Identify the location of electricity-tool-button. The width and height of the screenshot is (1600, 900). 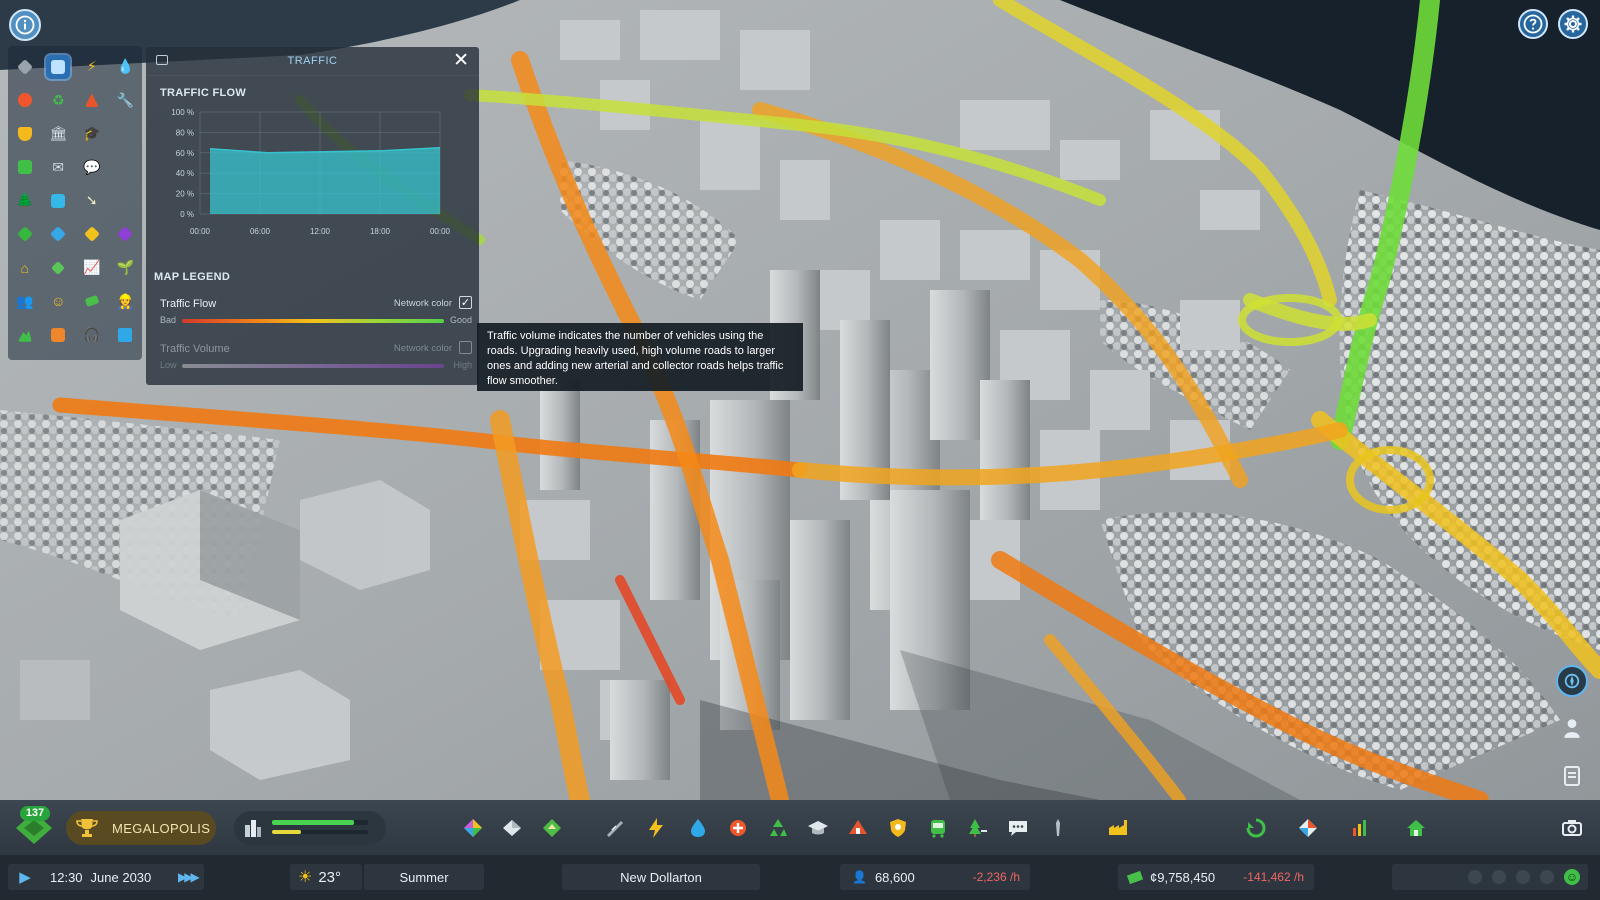
(656, 828).